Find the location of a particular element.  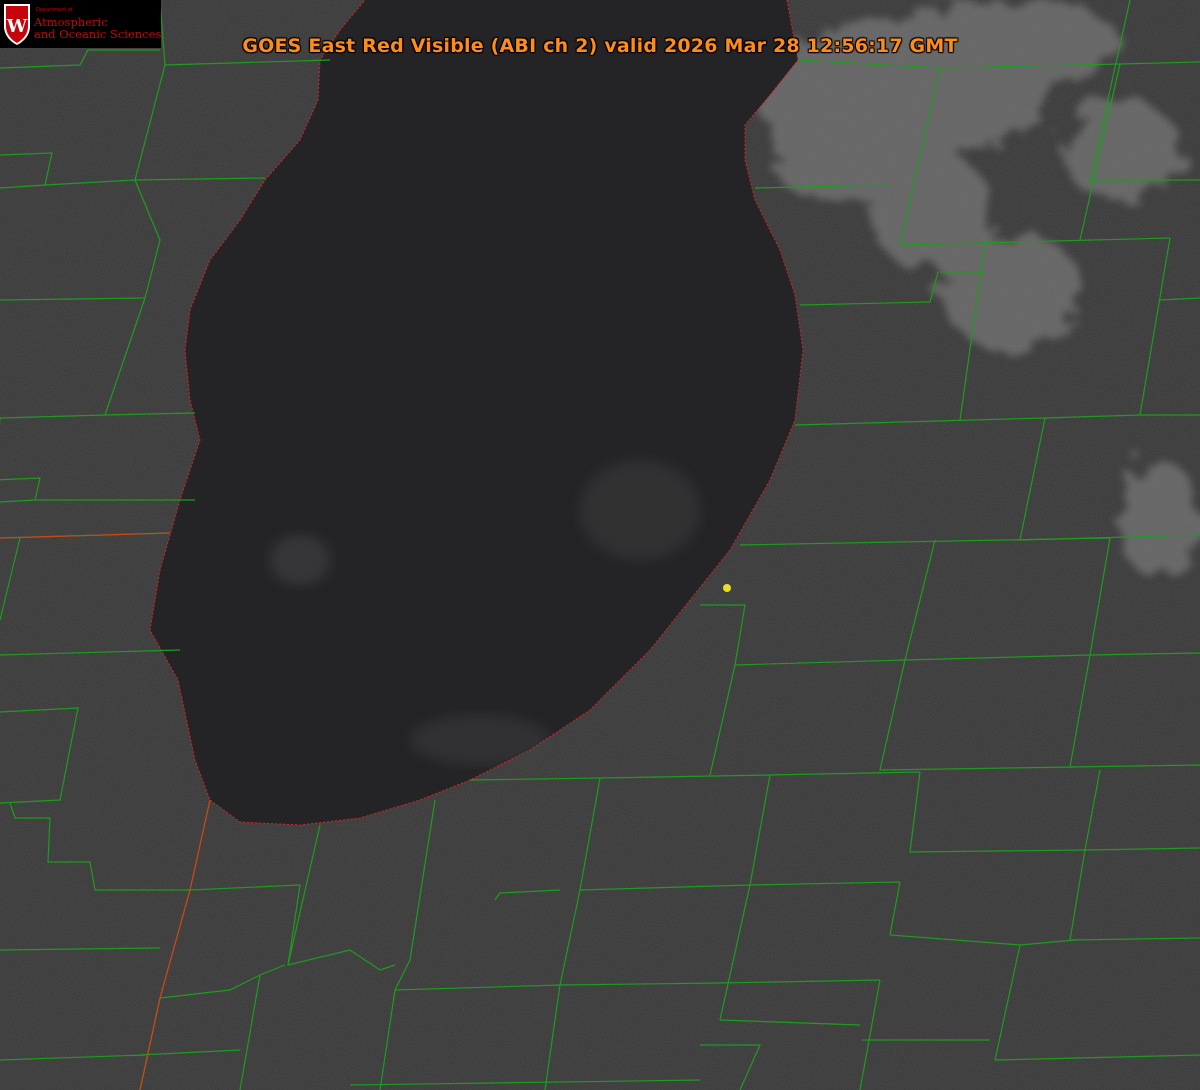

university-shield-icon: W is located at coordinates (17, 24).